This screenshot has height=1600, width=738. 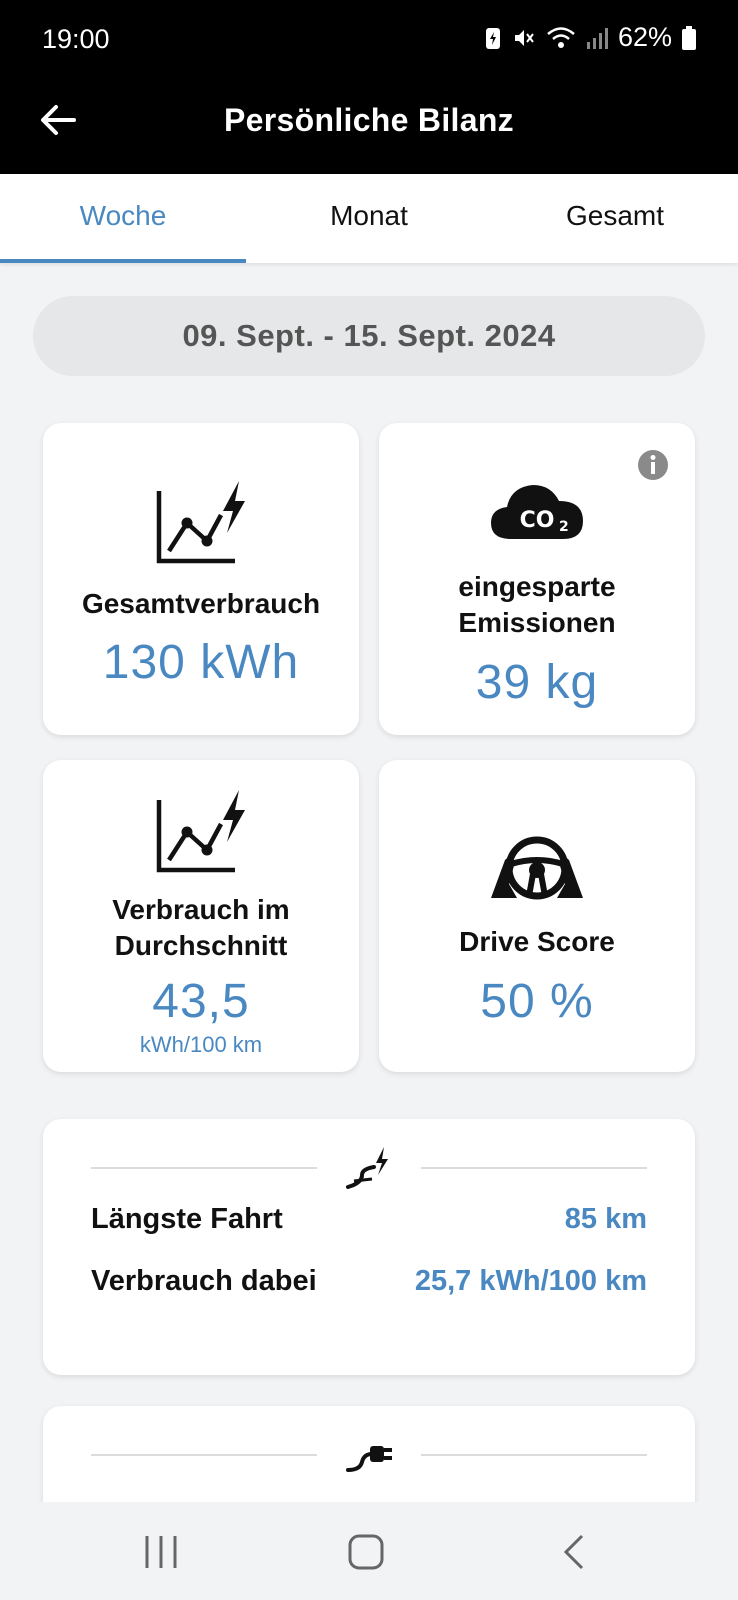 I want to click on date-range: 09. Sept. - 15. Sept. 2024, so click(x=369, y=336).